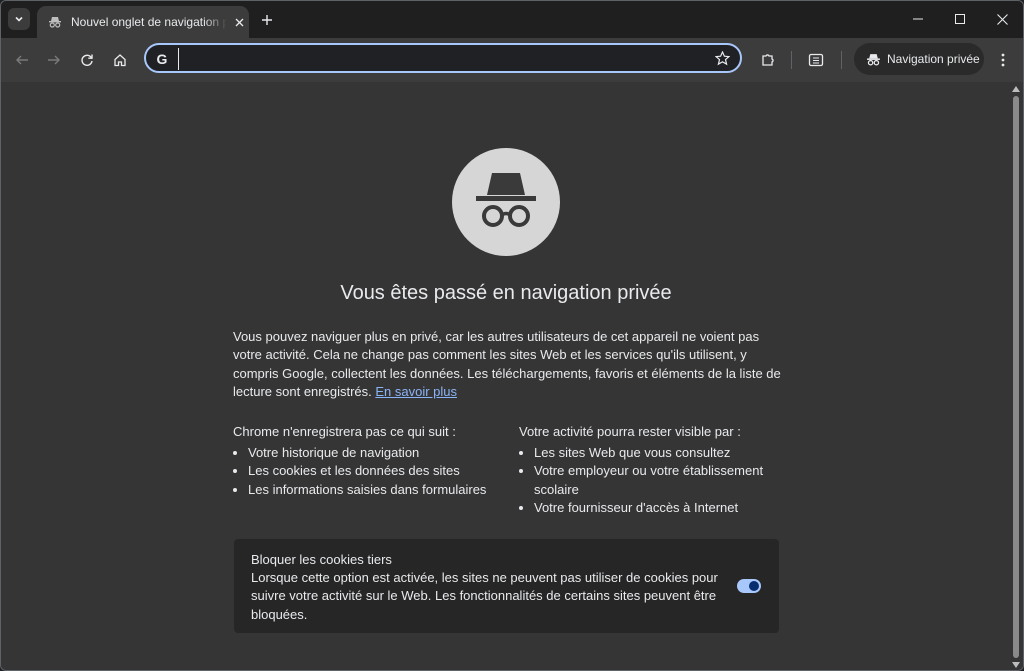 Image resolution: width=1024 pixels, height=671 pixels. Describe the element at coordinates (933, 59) in the screenshot. I see `incognito-chip-label: Navigation privée` at that location.